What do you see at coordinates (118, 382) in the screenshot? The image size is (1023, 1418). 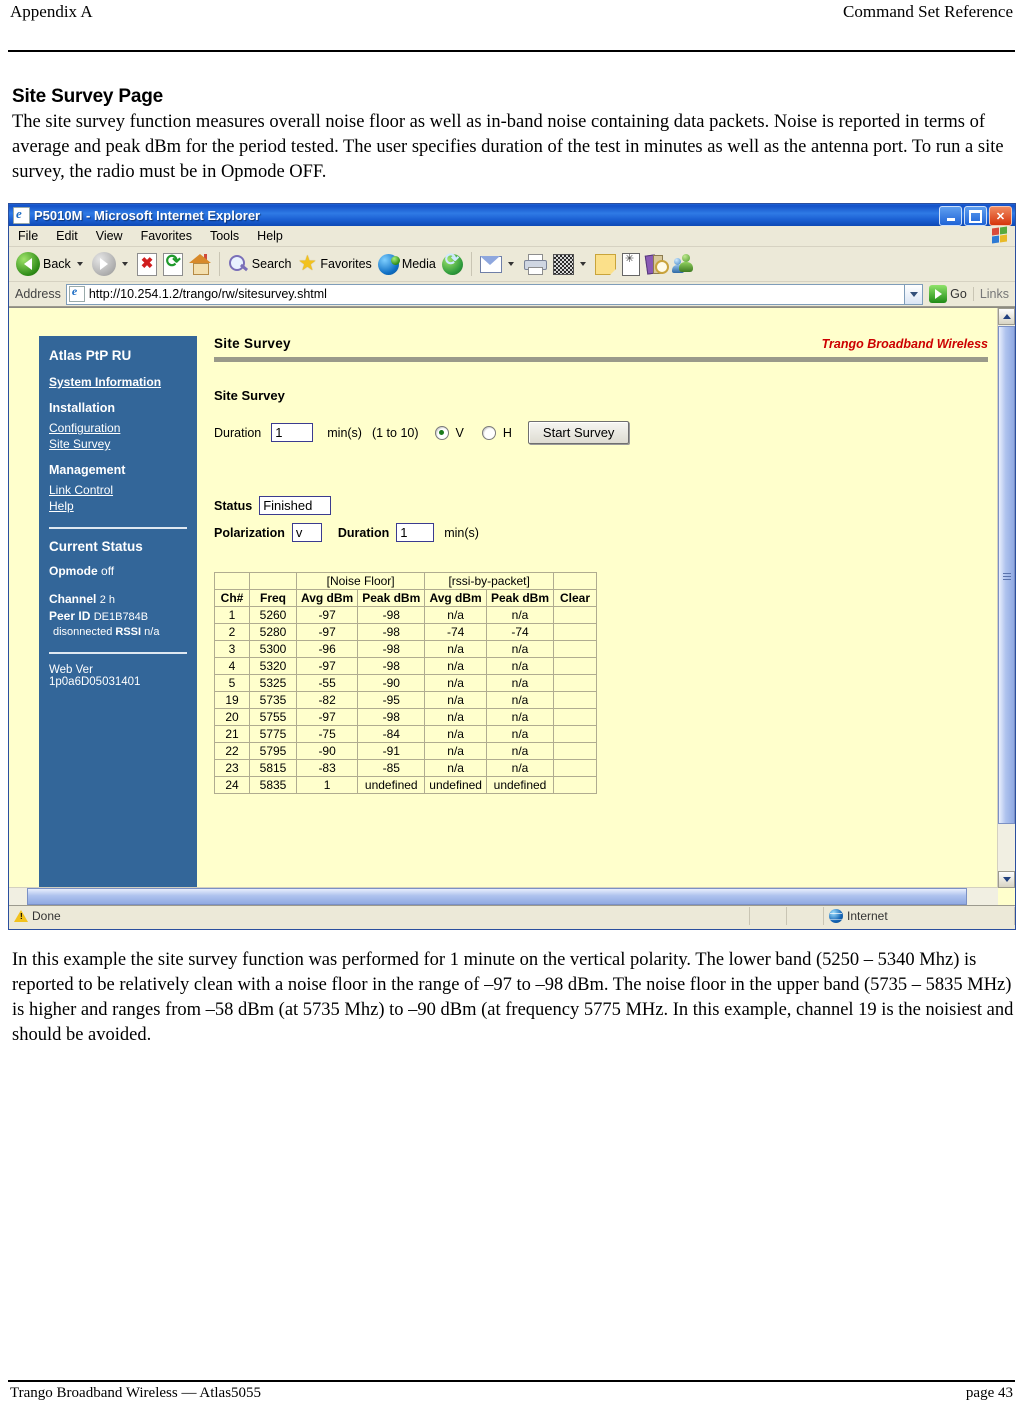 I see `nav-link-system-information: System Information` at bounding box center [118, 382].